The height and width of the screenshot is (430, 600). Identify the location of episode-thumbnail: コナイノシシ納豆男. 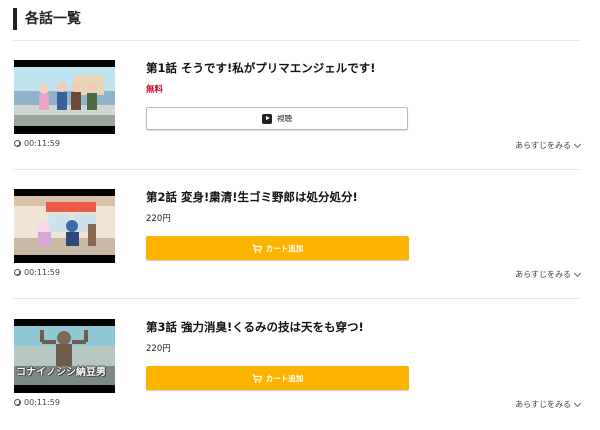
(64, 356).